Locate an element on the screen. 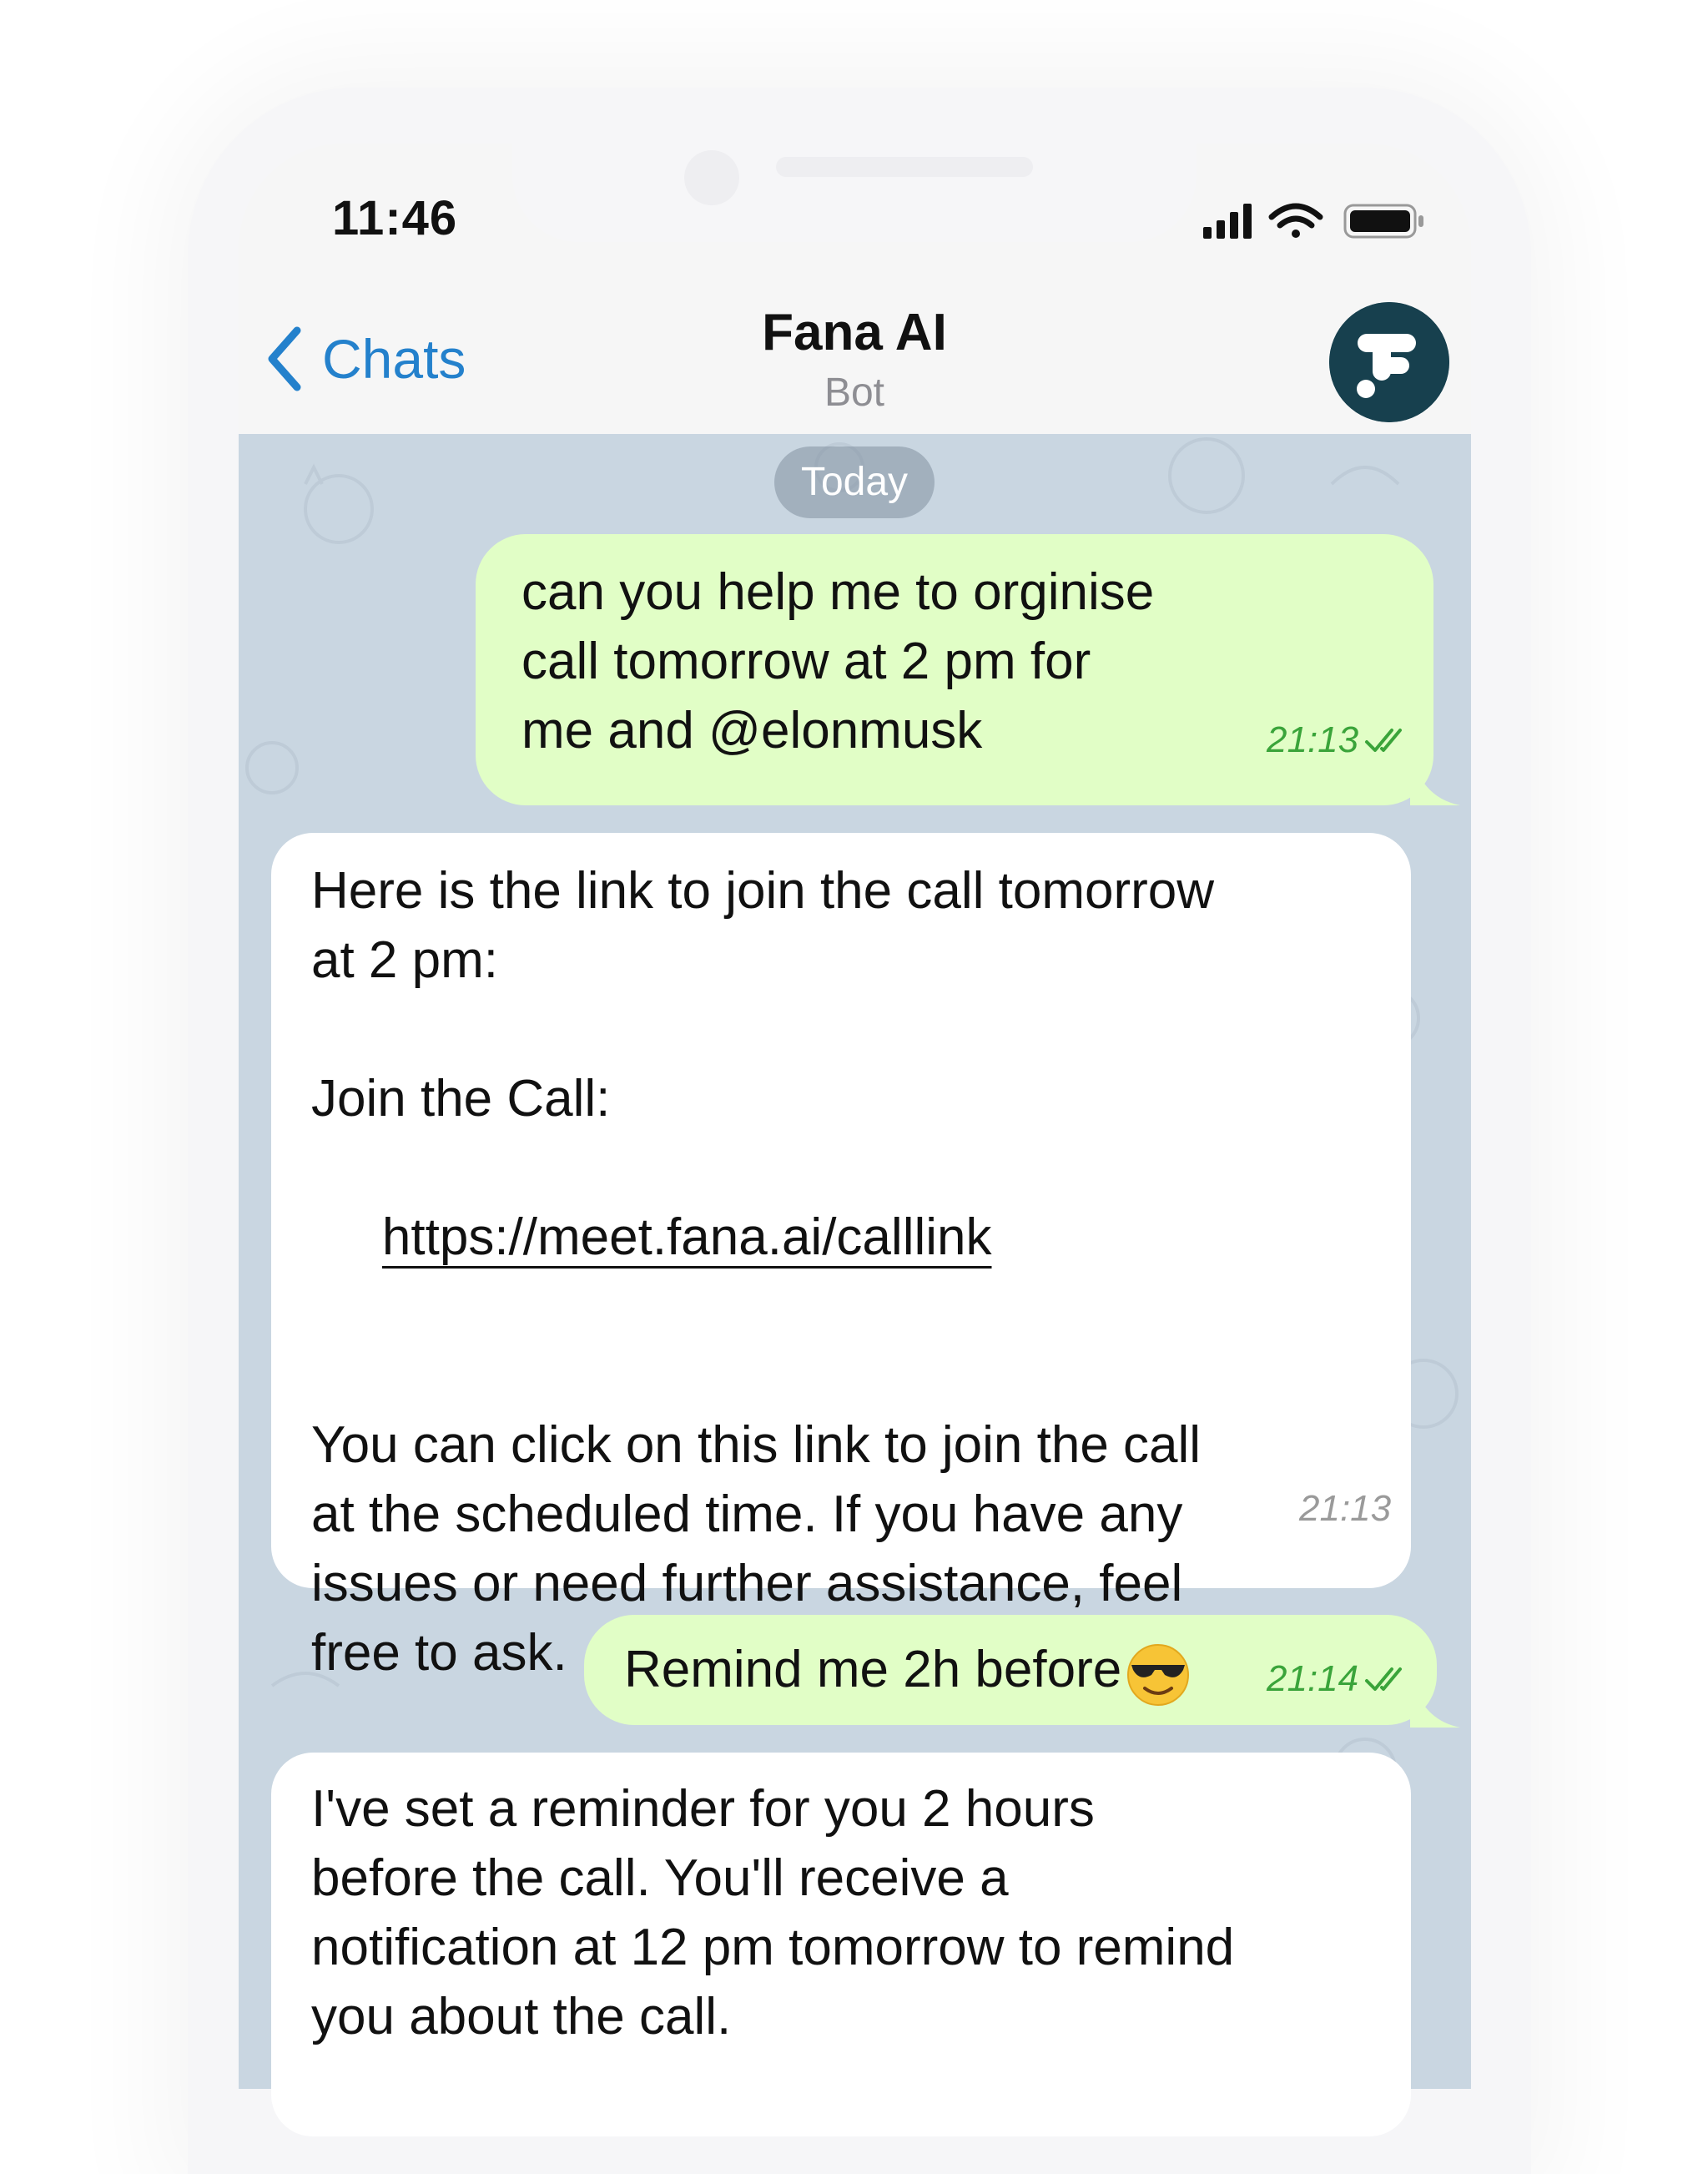 This screenshot has height=2174, width=1708. back-button: Chats is located at coordinates (365, 358).